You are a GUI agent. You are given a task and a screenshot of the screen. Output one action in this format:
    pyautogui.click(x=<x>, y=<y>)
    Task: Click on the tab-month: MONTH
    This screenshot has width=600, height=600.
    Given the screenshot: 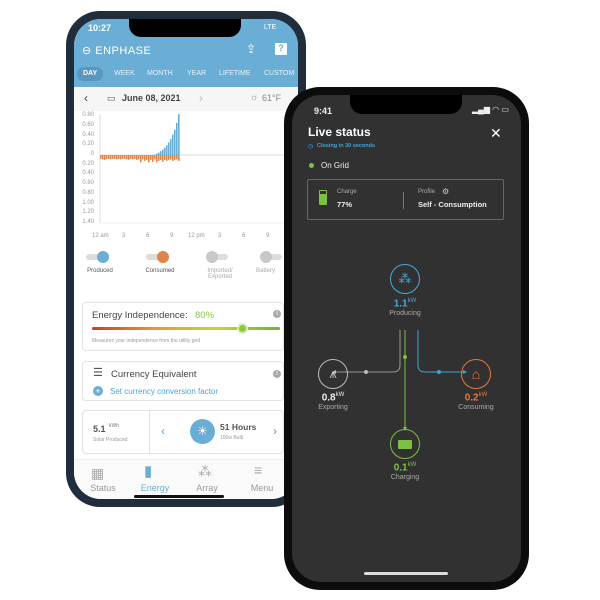 What is the action you would take?
    pyautogui.click(x=160, y=74)
    